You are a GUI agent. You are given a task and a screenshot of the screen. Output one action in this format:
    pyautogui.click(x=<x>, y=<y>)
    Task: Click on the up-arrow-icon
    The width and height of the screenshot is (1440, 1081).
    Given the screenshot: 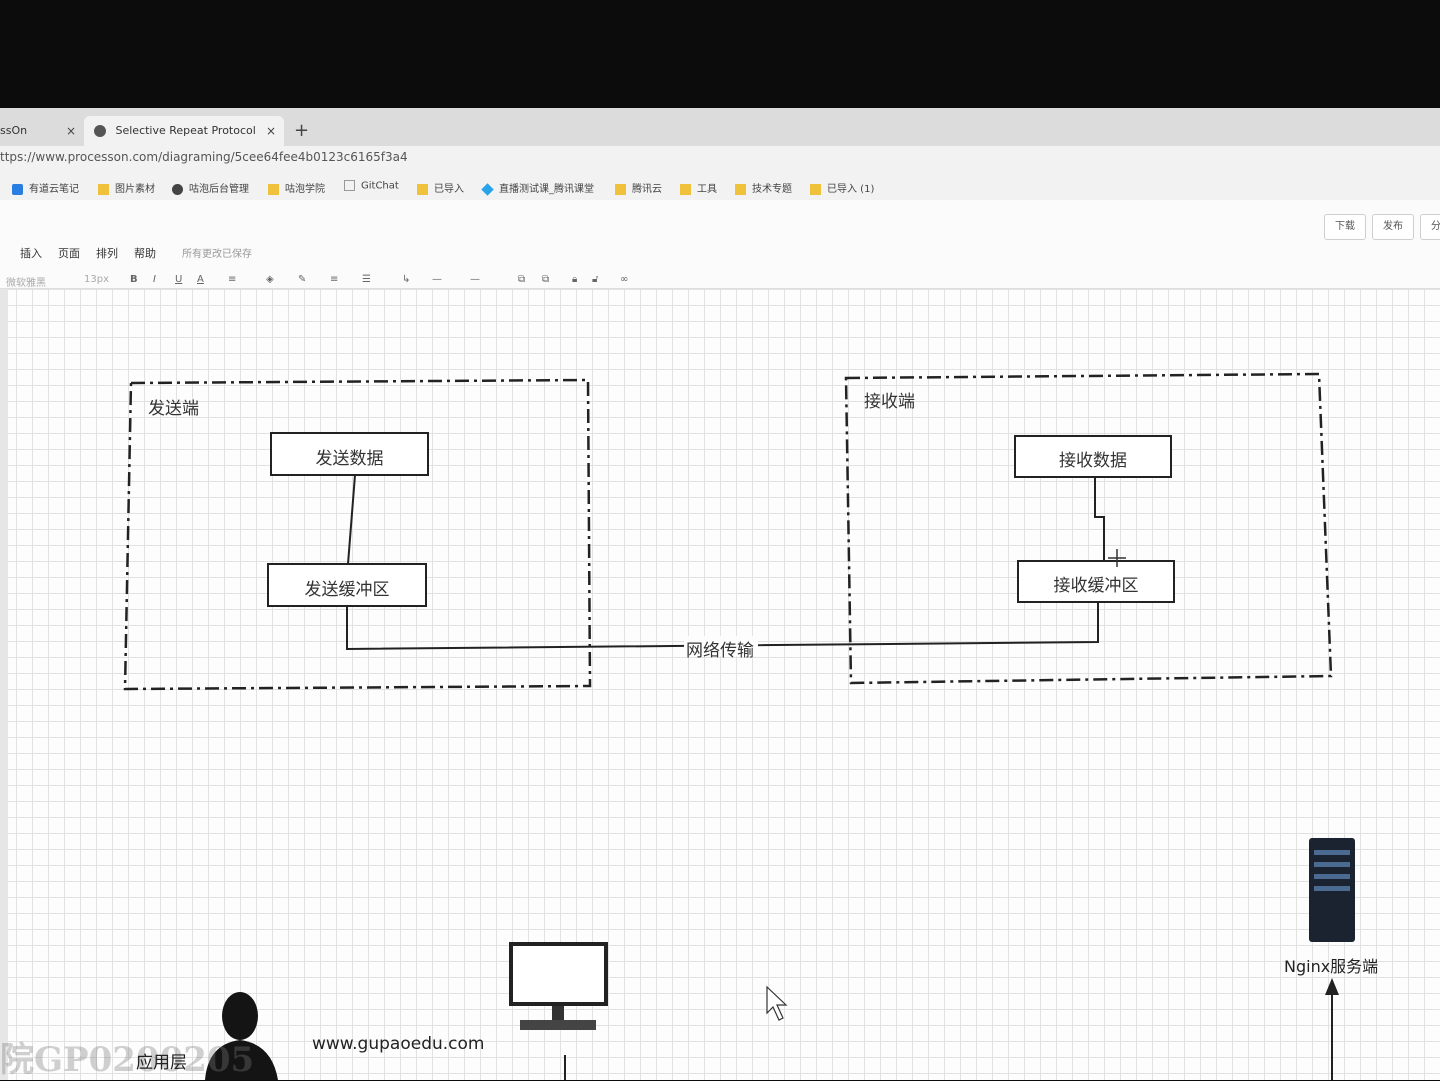 What is the action you would take?
    pyautogui.click(x=1332, y=1029)
    